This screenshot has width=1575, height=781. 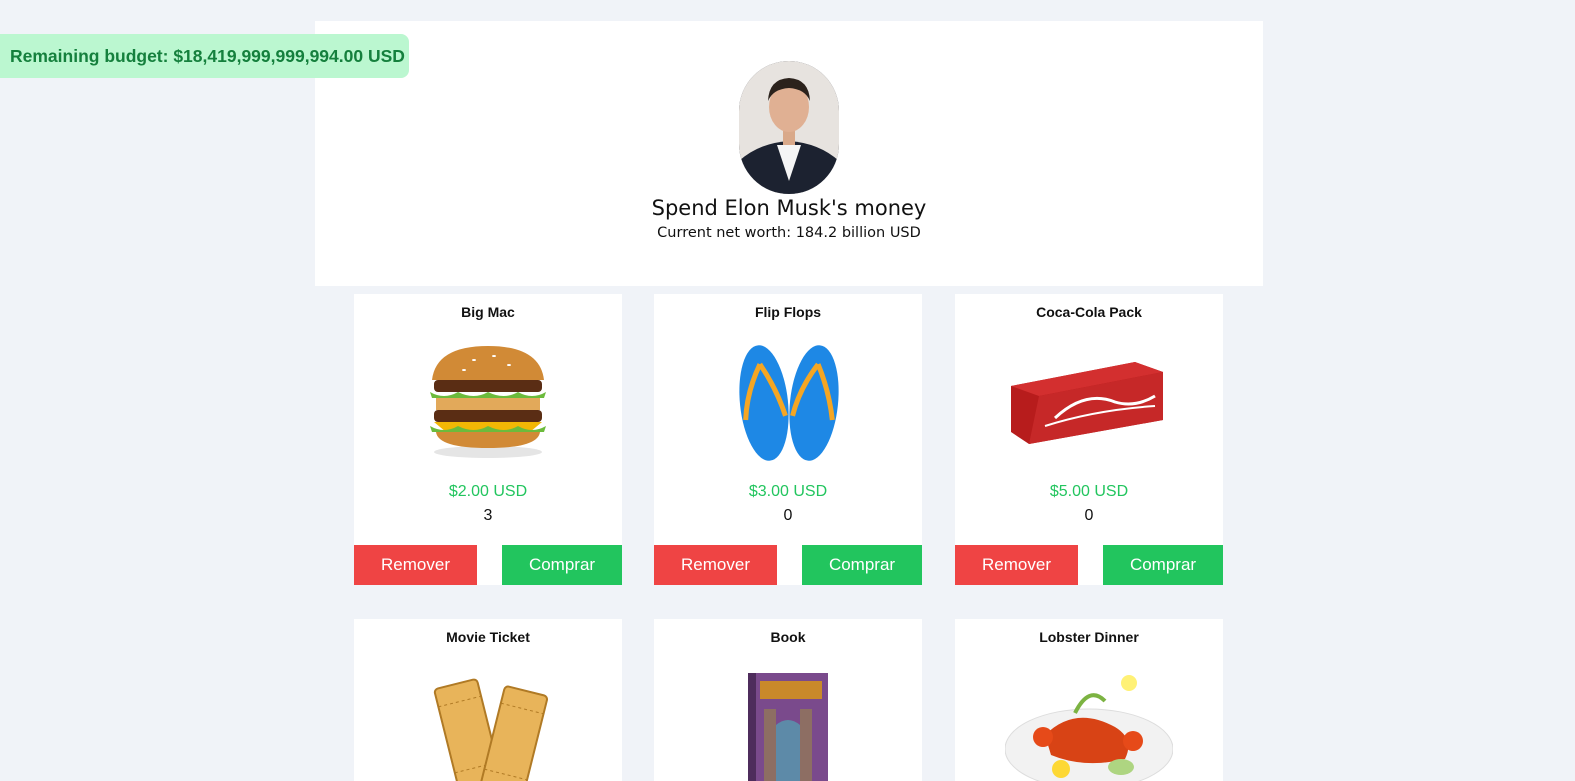 I want to click on product-card-lobster-dinner: Lobster Dinner, so click(x=1089, y=700).